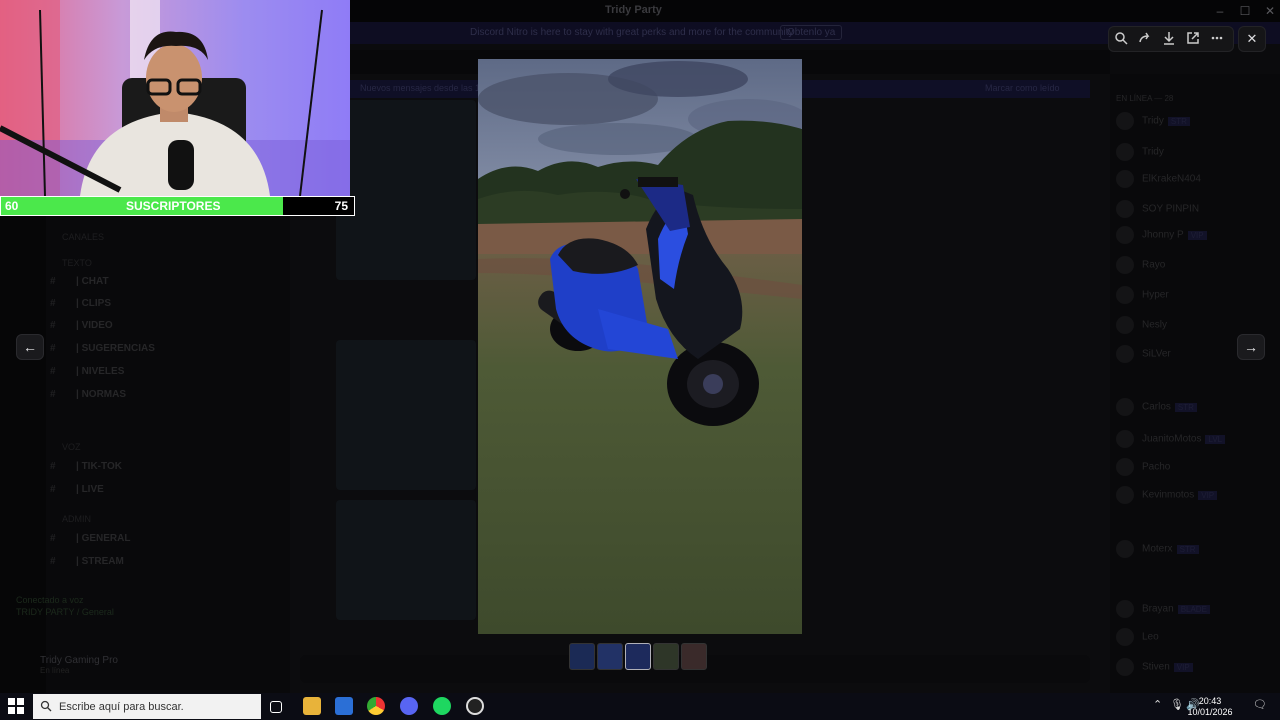 The image size is (1280, 720). What do you see at coordinates (1210, 712) in the screenshot?
I see `clock-date: 10/01/2026` at bounding box center [1210, 712].